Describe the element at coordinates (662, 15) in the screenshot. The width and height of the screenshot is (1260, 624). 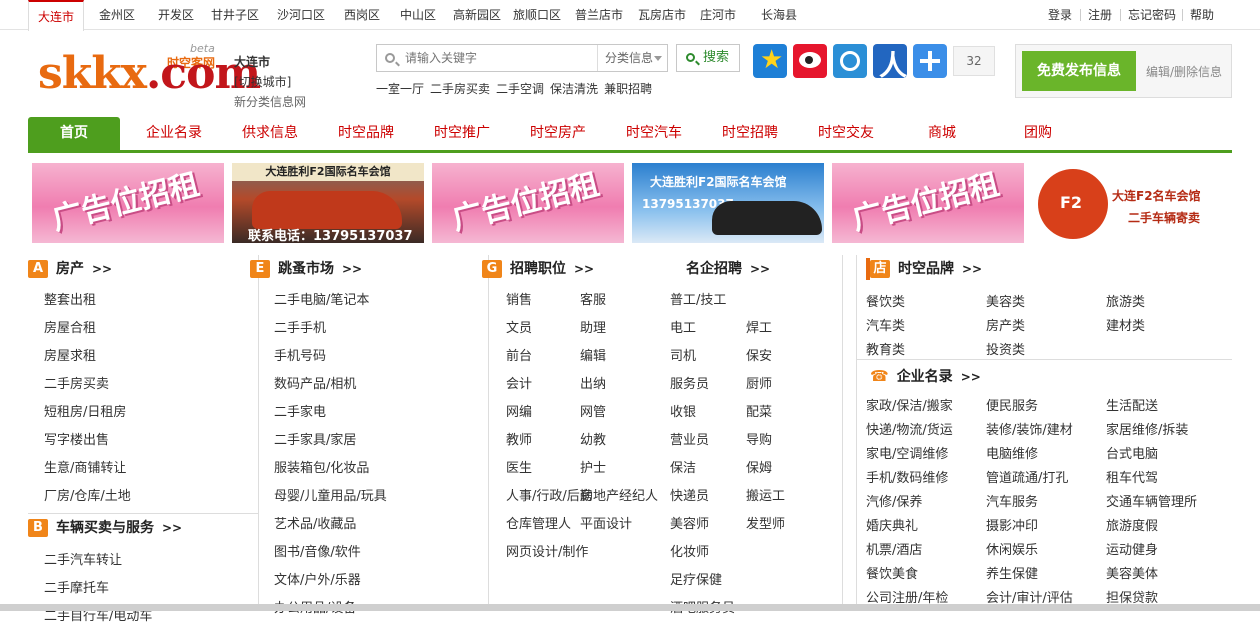
I see `city-link: 瓦房店市` at that location.